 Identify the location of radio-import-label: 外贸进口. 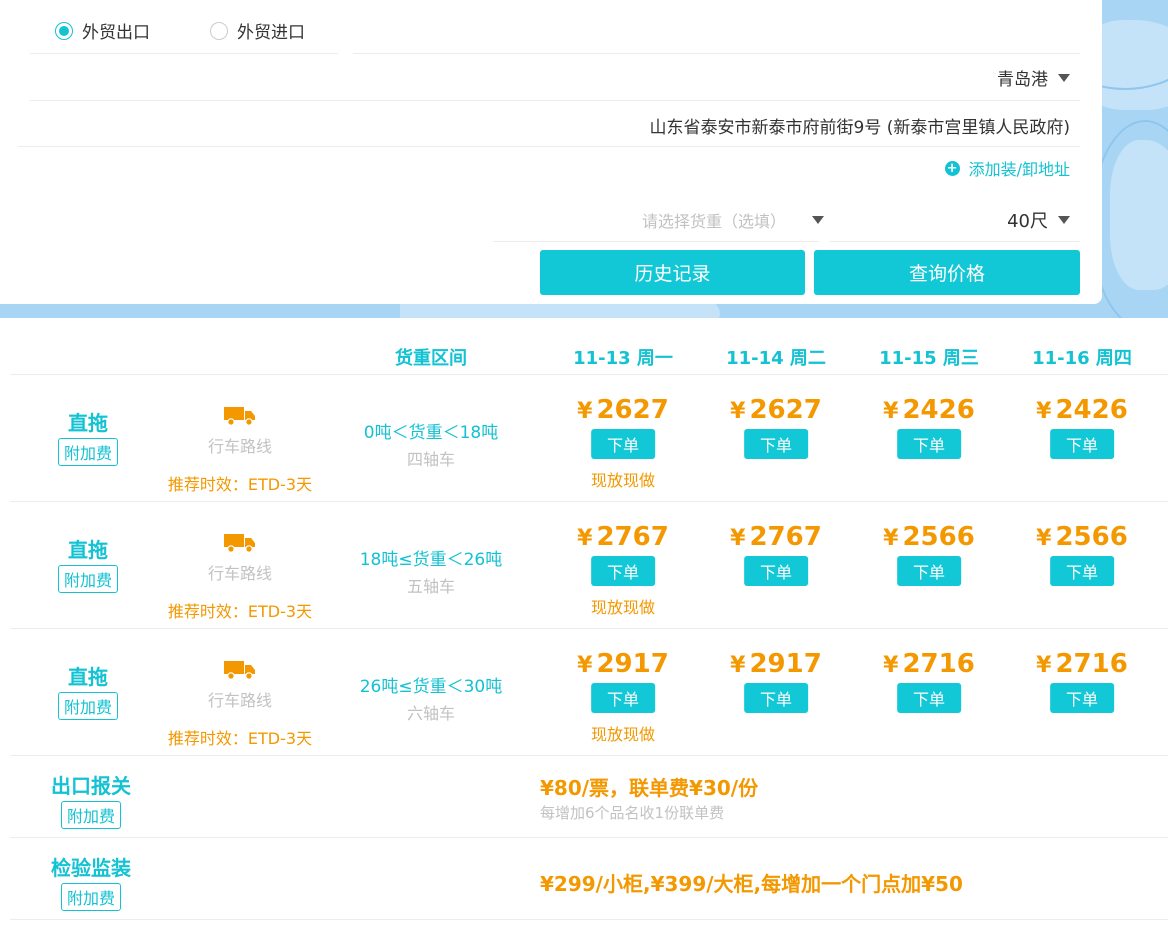
(271, 33).